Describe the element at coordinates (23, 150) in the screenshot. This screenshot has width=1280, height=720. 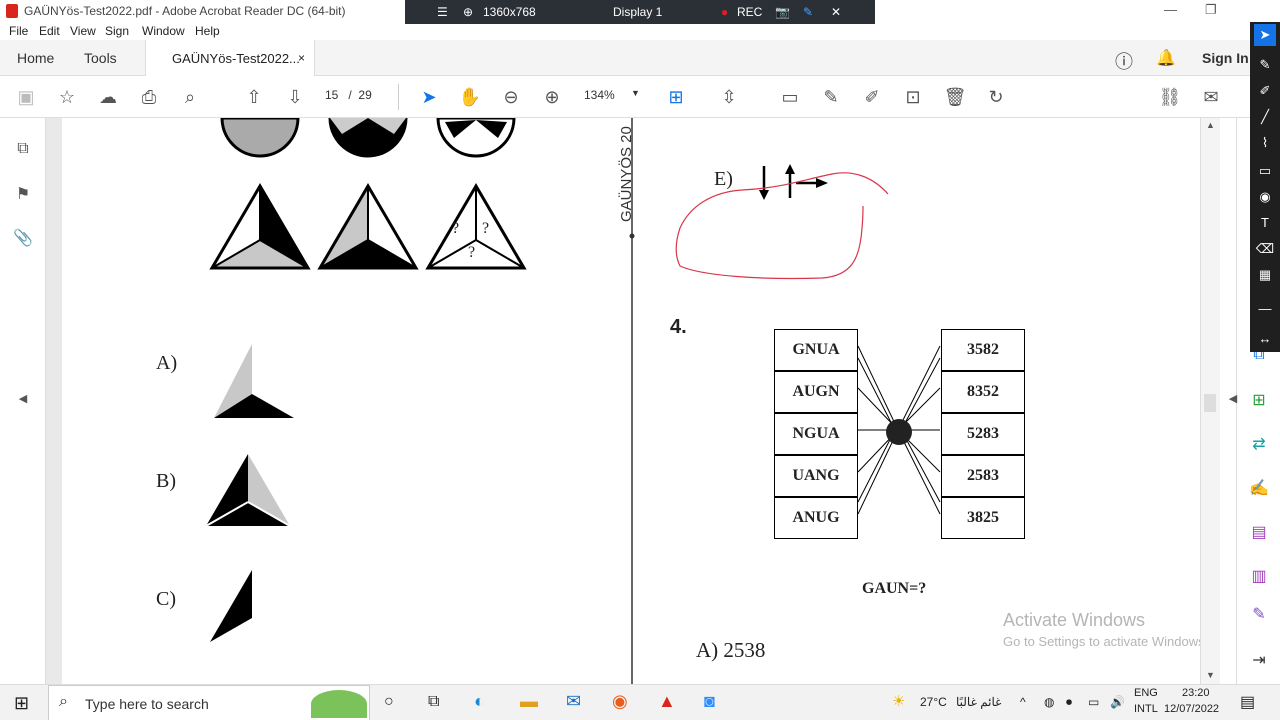
I see `page-thumbnails-icon: ⧉` at that location.